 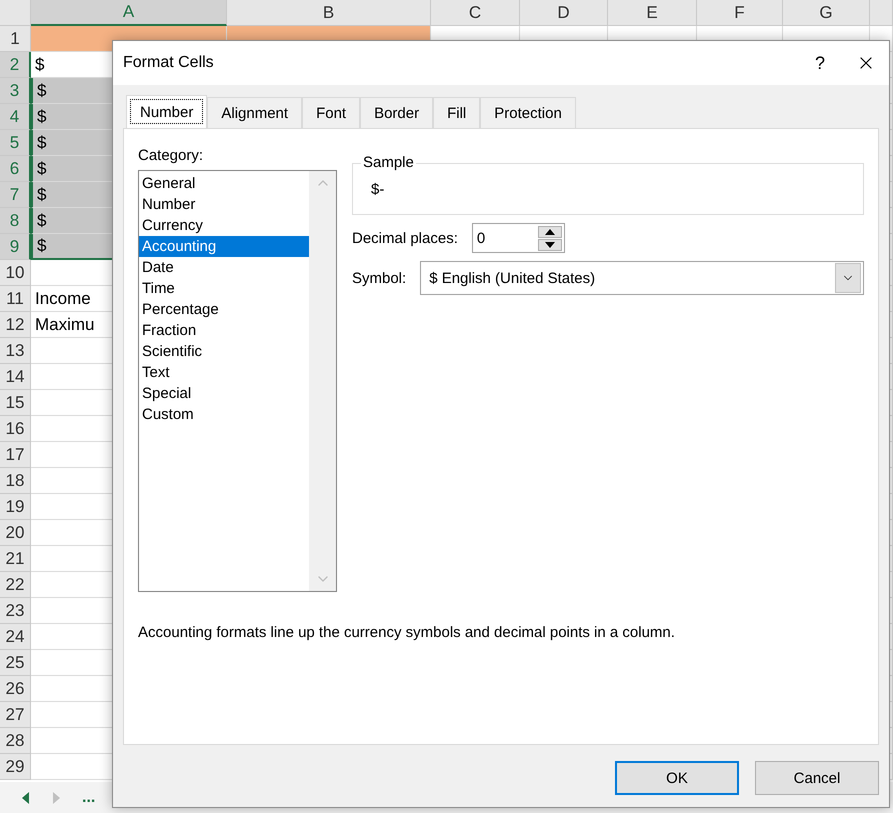 I want to click on category-list: General Number Currency Accounting Date Time Percentage Fraction Scientific Text Special Custom, so click(x=237, y=381).